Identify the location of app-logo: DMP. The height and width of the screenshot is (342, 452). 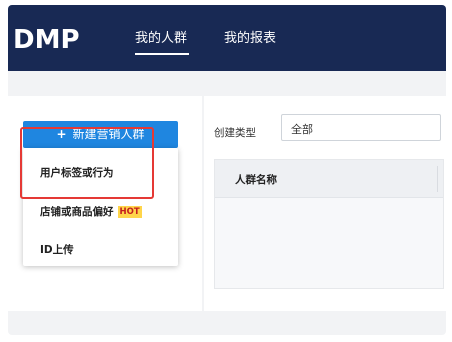
(46, 40).